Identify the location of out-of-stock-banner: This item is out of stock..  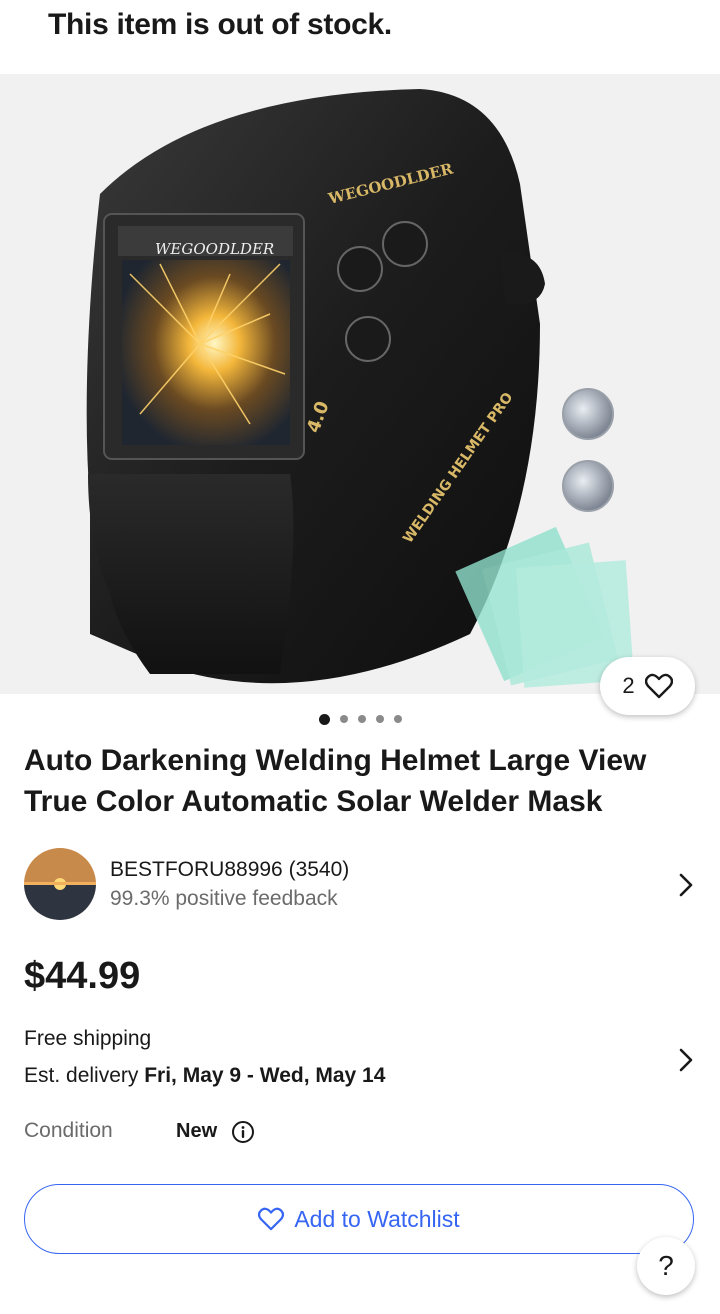
(360, 37).